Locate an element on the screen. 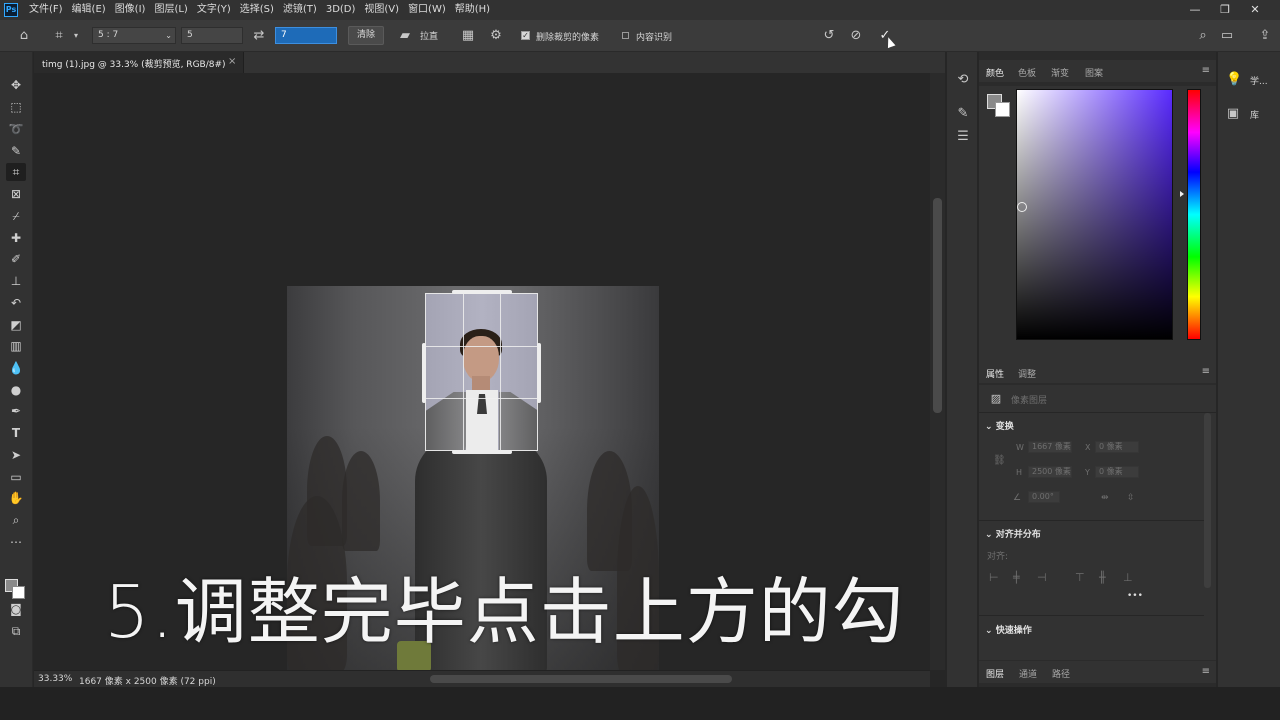 This screenshot has height=720, width=1280. canvas-vertical-scrollbar is located at coordinates (937, 371).